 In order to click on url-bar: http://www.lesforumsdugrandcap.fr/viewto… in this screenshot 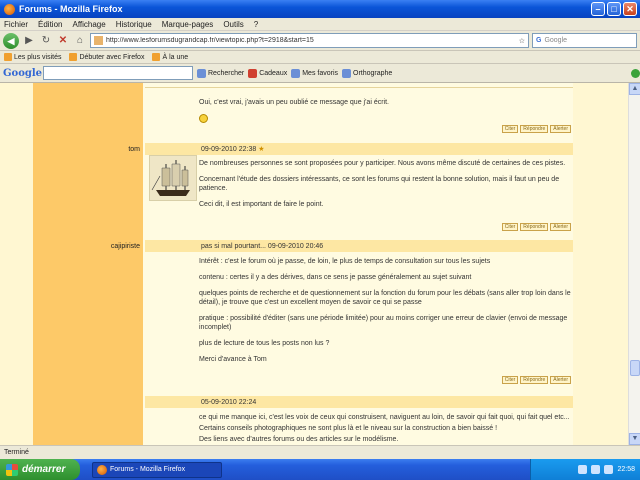, I will do `click(309, 40)`.